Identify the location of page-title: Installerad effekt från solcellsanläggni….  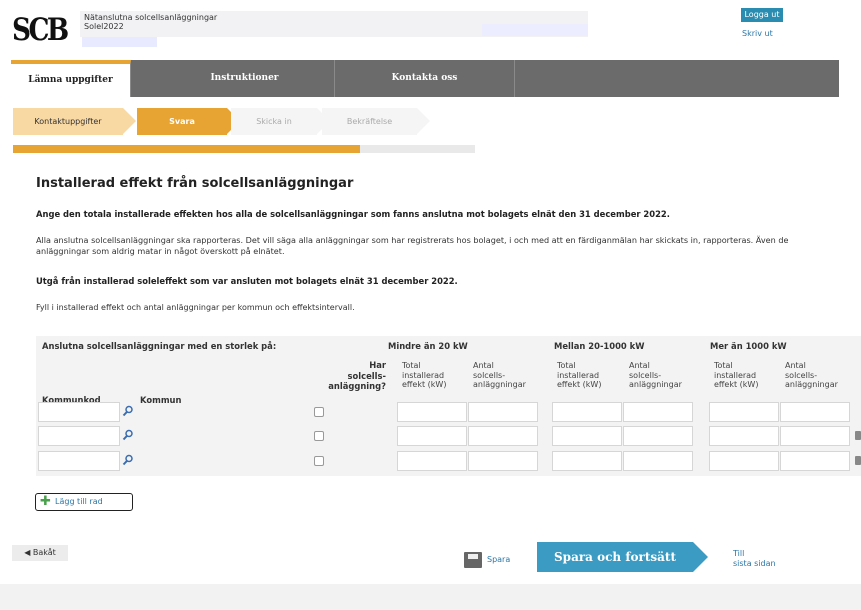
(195, 183).